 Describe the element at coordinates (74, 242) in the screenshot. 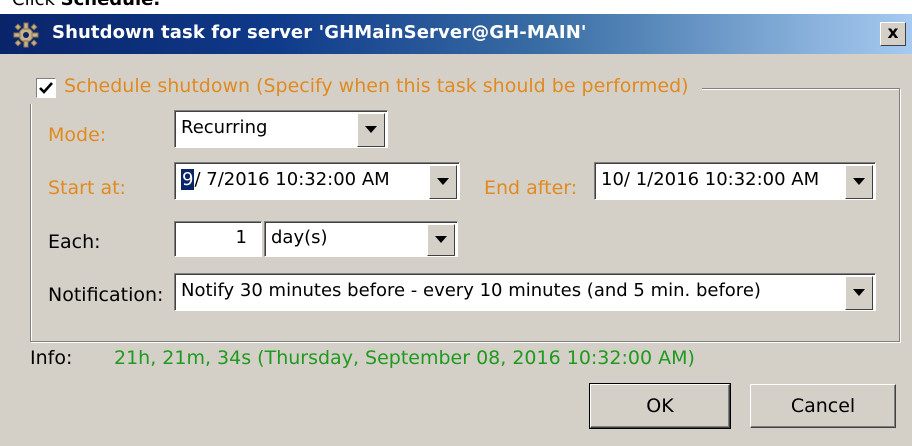

I see `each-label: Each:` at that location.